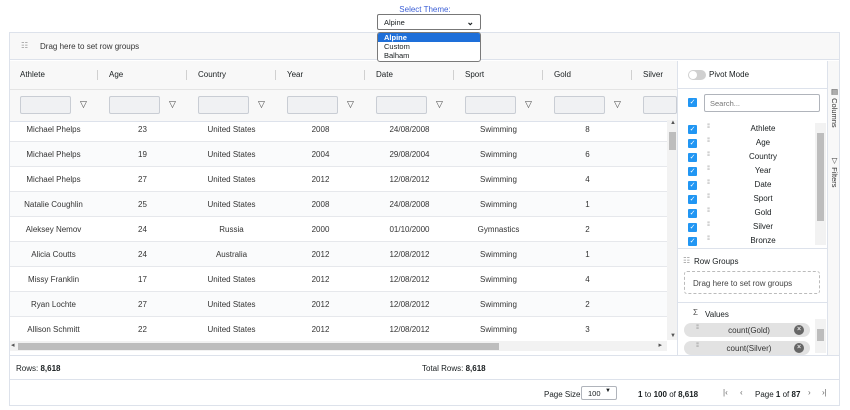 The height and width of the screenshot is (410, 850). What do you see at coordinates (312, 105) in the screenshot?
I see `filter-input-year` at bounding box center [312, 105].